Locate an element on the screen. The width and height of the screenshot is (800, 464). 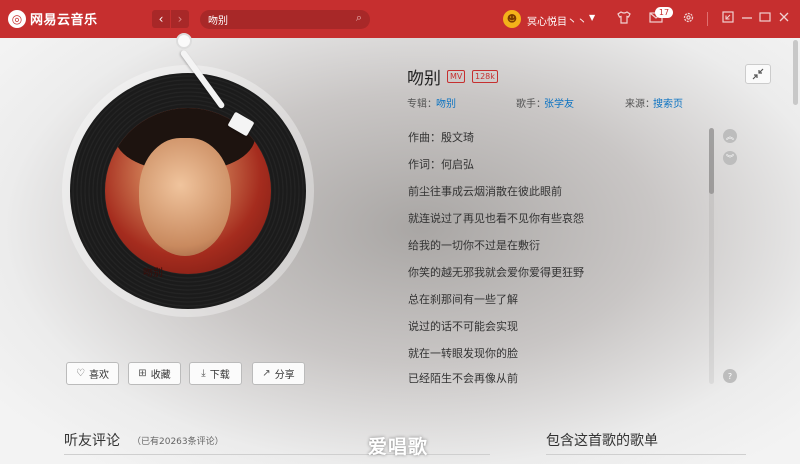
collapse-player-button is located at coordinates (758, 74).